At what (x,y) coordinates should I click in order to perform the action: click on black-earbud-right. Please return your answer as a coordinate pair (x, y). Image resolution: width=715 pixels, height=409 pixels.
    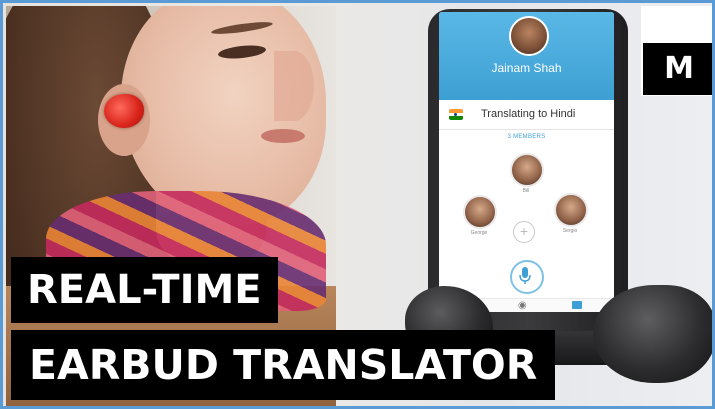
    Looking at the image, I should click on (652, 334).